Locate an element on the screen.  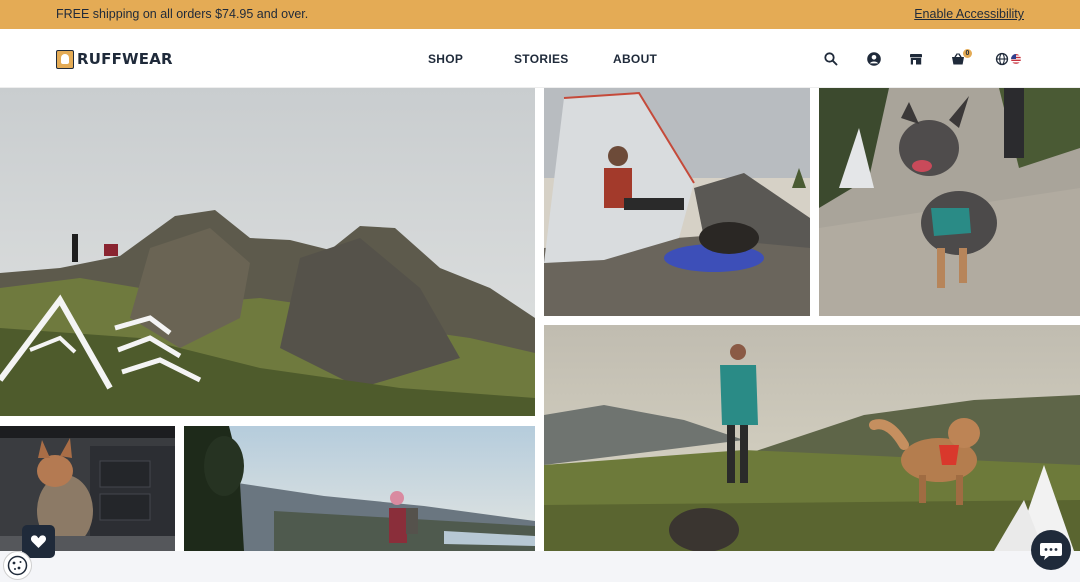
search-icon is located at coordinates (831, 59).